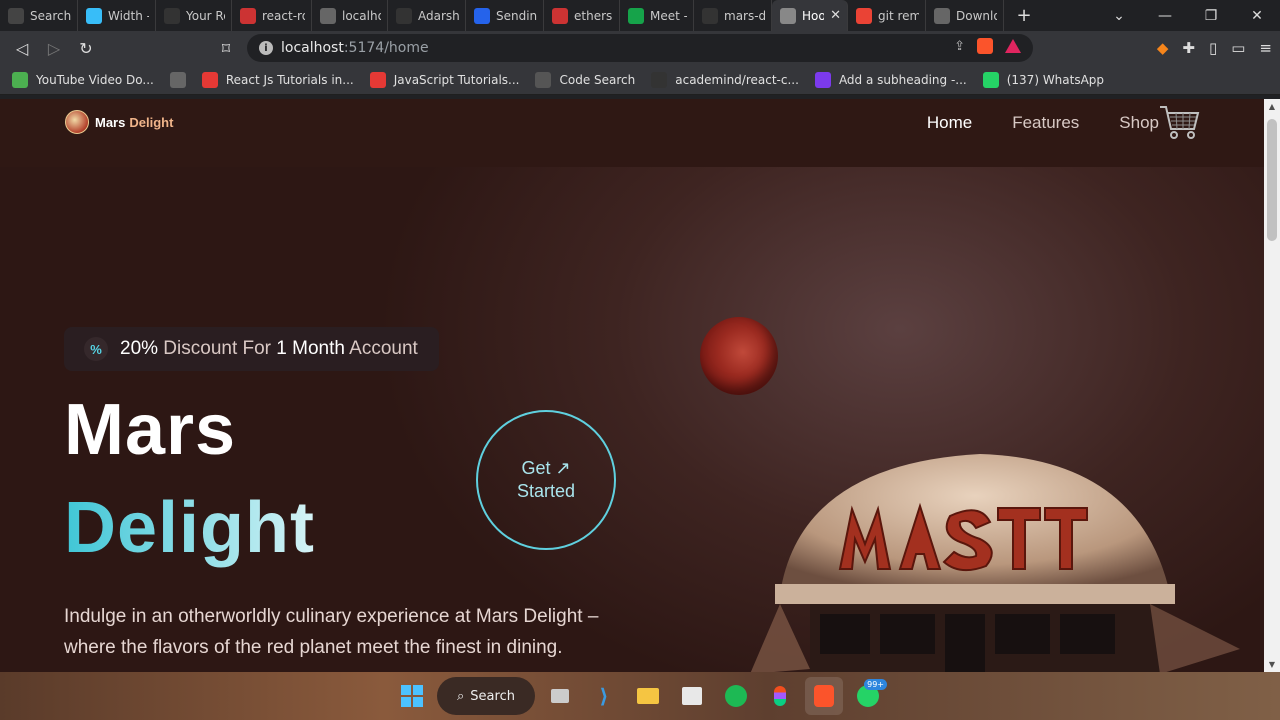 This screenshot has height=720, width=1280. I want to click on windows-taskbar: ⌕ Search ⟩ 99+, so click(640, 696).